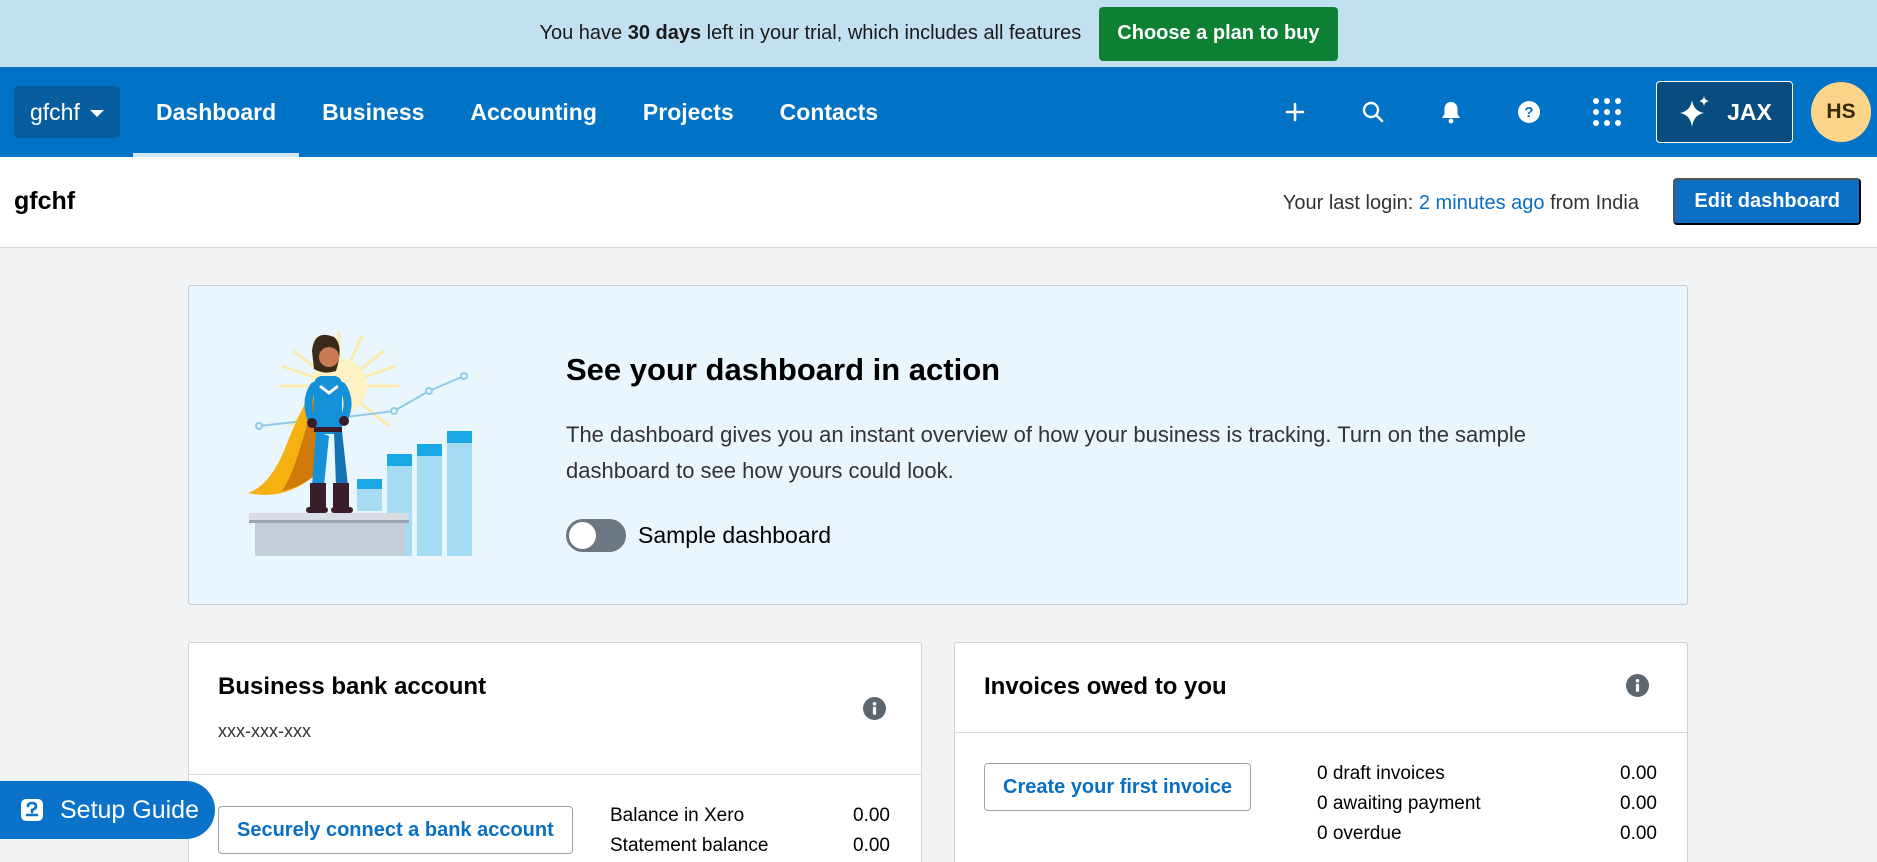  Describe the element at coordinates (45, 201) in the screenshot. I see `page-title: gfchf` at that location.